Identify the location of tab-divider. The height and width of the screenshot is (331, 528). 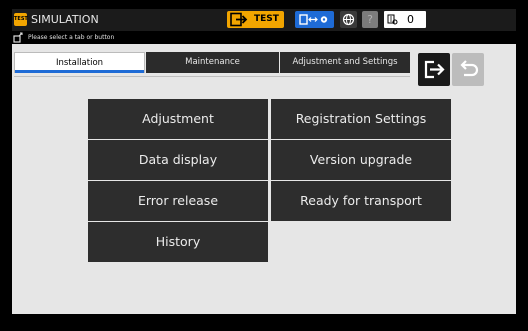
(212, 76).